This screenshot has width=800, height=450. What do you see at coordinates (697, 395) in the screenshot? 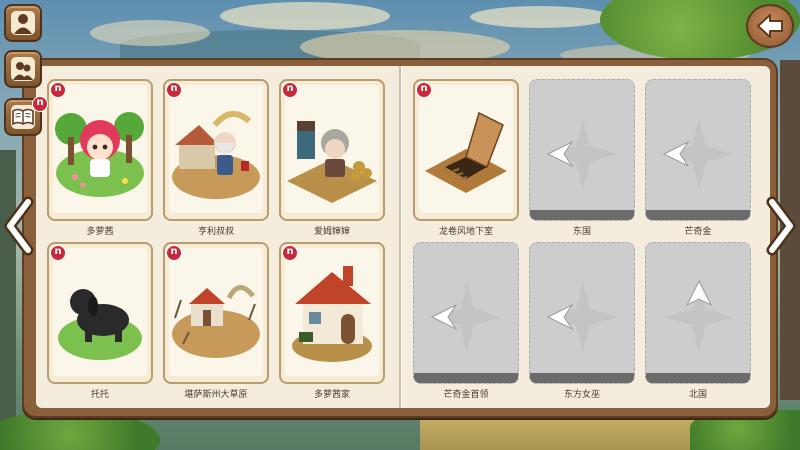
I see `card-label: 北国` at bounding box center [697, 395].